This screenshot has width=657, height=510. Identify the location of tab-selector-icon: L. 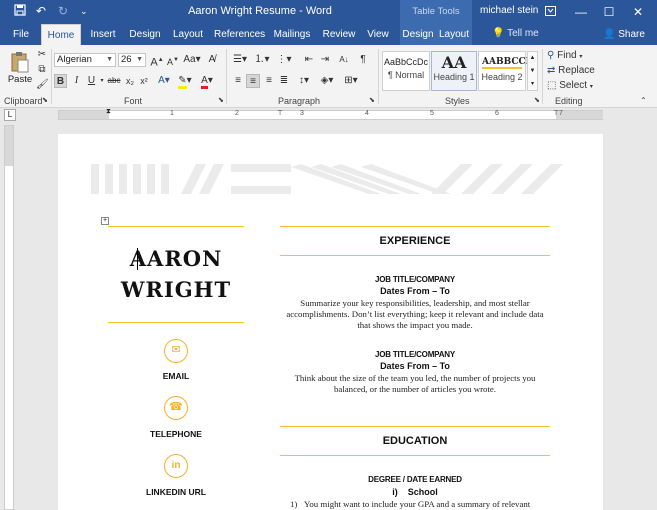
(10, 115).